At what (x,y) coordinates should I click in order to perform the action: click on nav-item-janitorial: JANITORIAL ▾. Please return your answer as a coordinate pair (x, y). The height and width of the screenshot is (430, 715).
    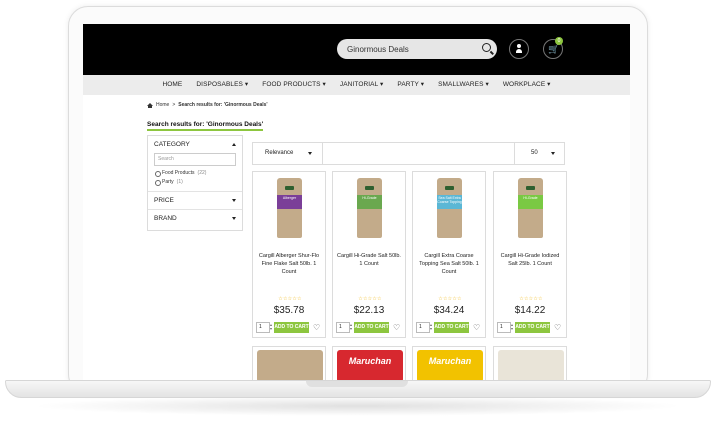
    Looking at the image, I should click on (361, 85).